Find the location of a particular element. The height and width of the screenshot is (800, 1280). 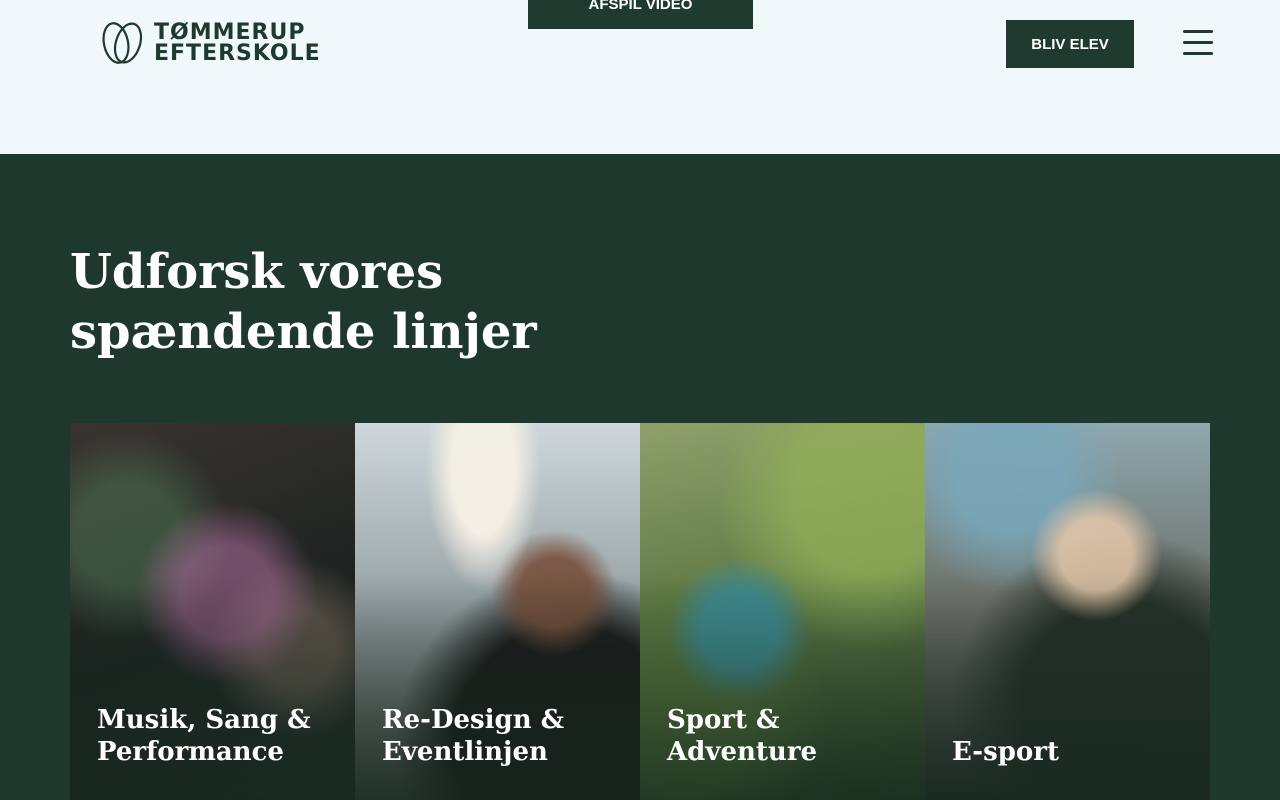

program-card-label: Sport & Adventure is located at coordinates (742, 736).